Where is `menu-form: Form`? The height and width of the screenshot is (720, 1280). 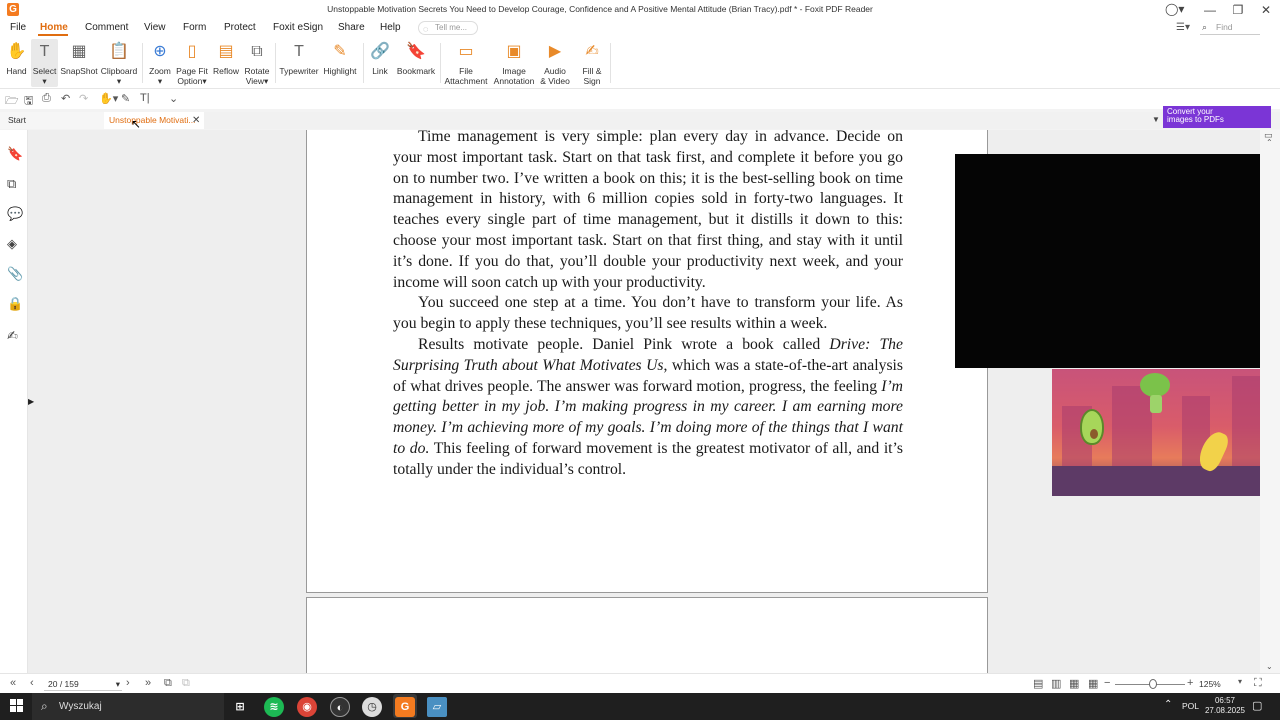
menu-form: Form is located at coordinates (194, 27).